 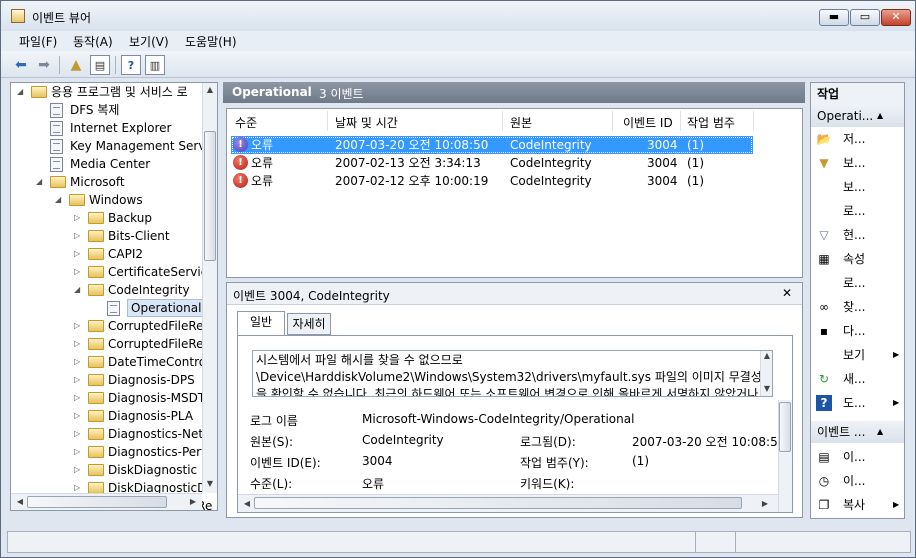 I want to click on tree-node: ◢ Windows, so click(x=106, y=200).